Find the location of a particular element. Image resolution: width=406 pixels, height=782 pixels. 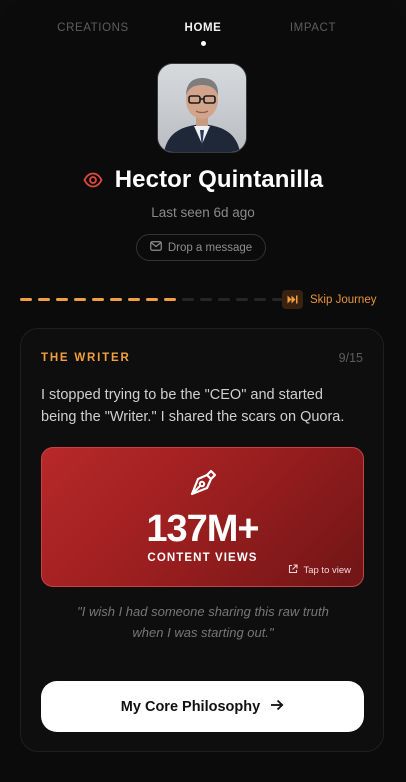

mail-icon is located at coordinates (155, 247).